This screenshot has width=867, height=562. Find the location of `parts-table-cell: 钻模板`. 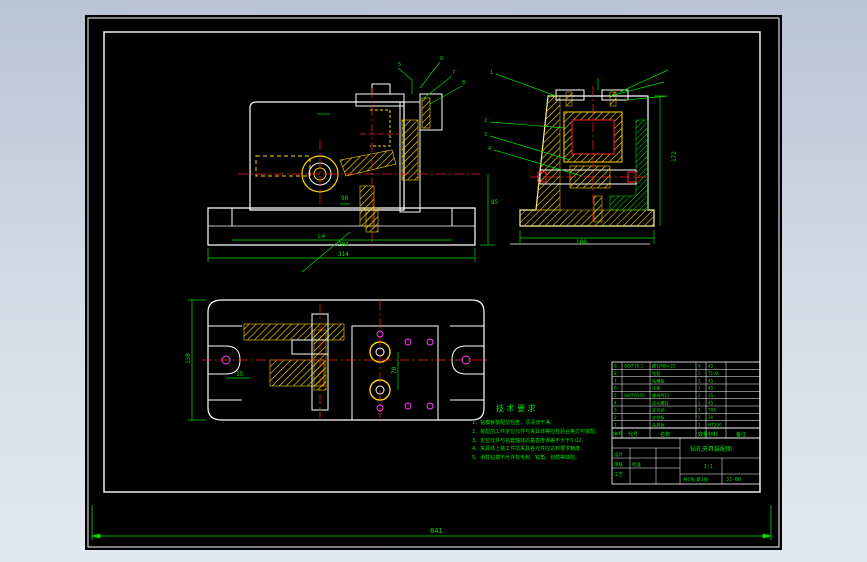

parts-table-cell: 钻模板 is located at coordinates (658, 380).